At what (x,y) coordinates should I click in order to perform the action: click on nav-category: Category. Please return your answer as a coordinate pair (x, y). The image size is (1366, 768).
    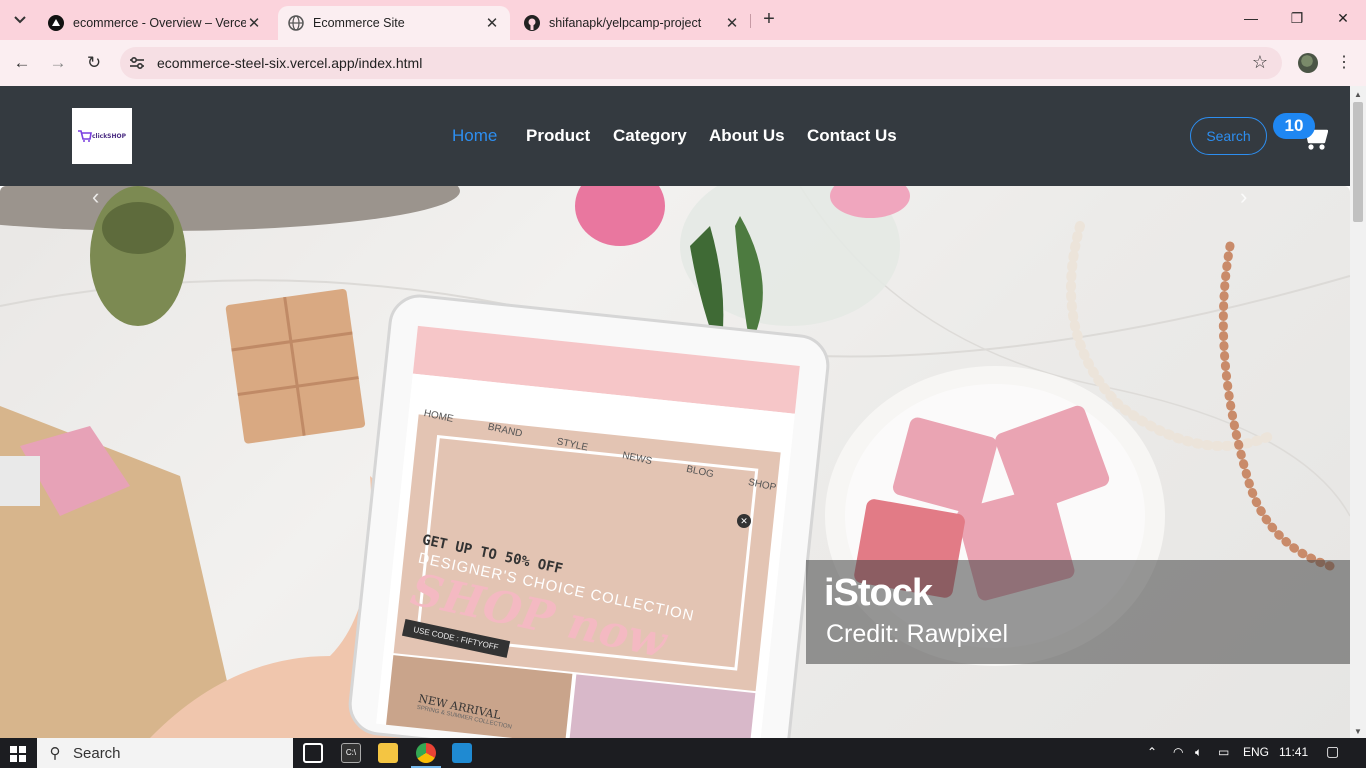
    Looking at the image, I should click on (650, 136).